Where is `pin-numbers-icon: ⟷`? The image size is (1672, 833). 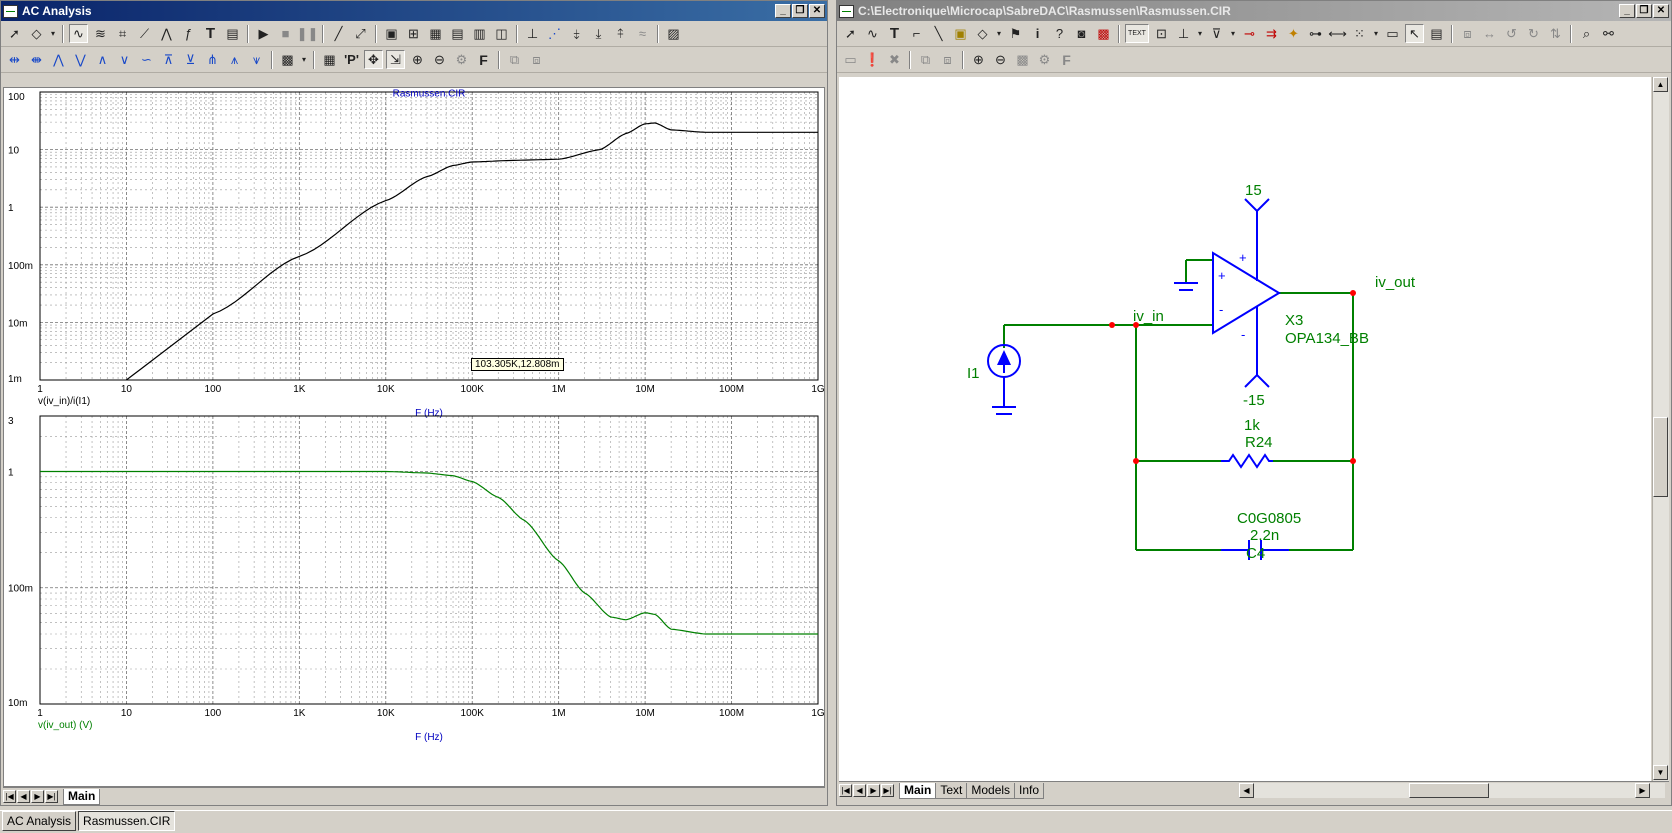
pin-numbers-icon: ⟷ is located at coordinates (1337, 33).